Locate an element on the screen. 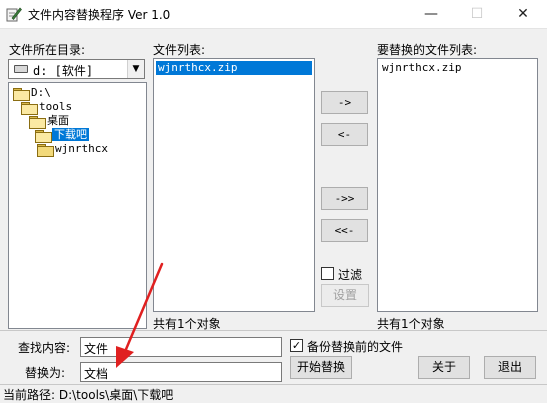 The image size is (547, 403). backup-label: 备份替换前的文件 is located at coordinates (355, 347).